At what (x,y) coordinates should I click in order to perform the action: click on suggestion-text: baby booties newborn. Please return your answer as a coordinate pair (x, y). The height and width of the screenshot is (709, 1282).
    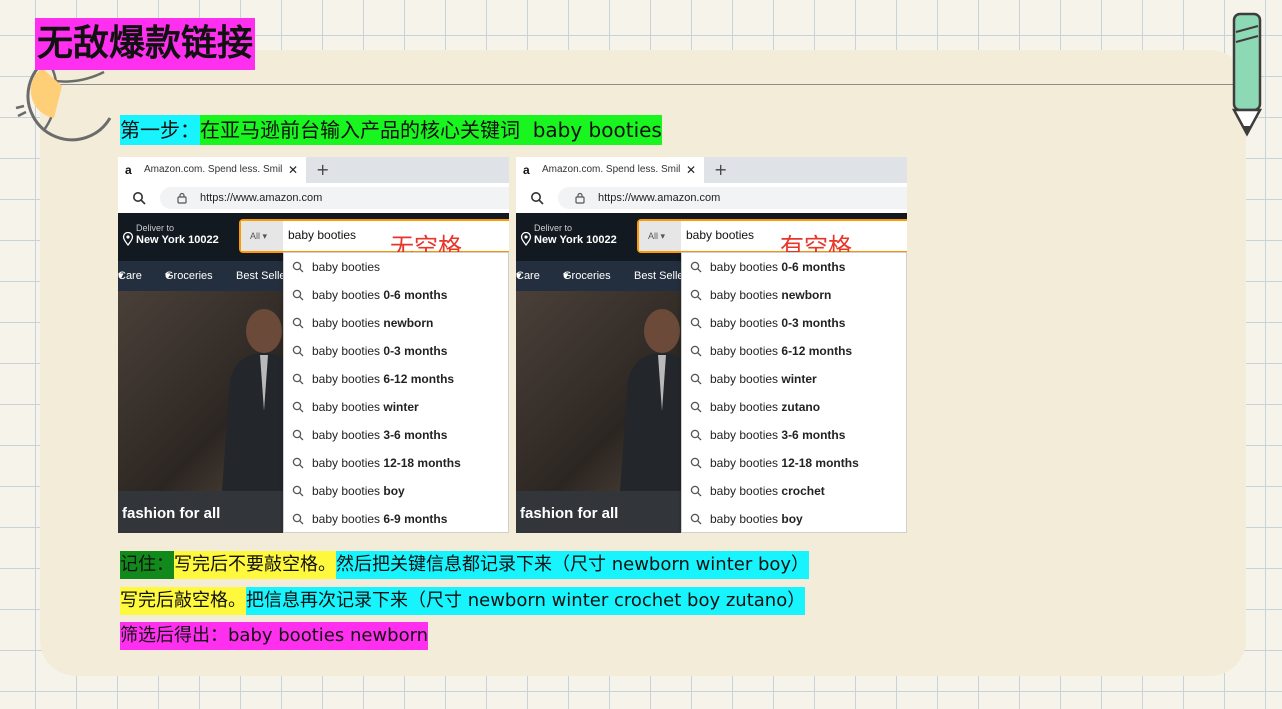
    Looking at the image, I should click on (372, 323).